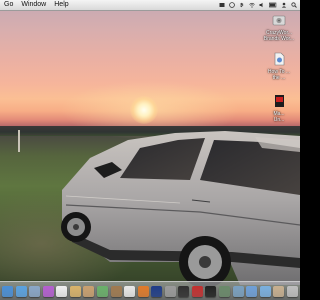 The image size is (320, 300). I want to click on preview-icon, so click(75, 291).